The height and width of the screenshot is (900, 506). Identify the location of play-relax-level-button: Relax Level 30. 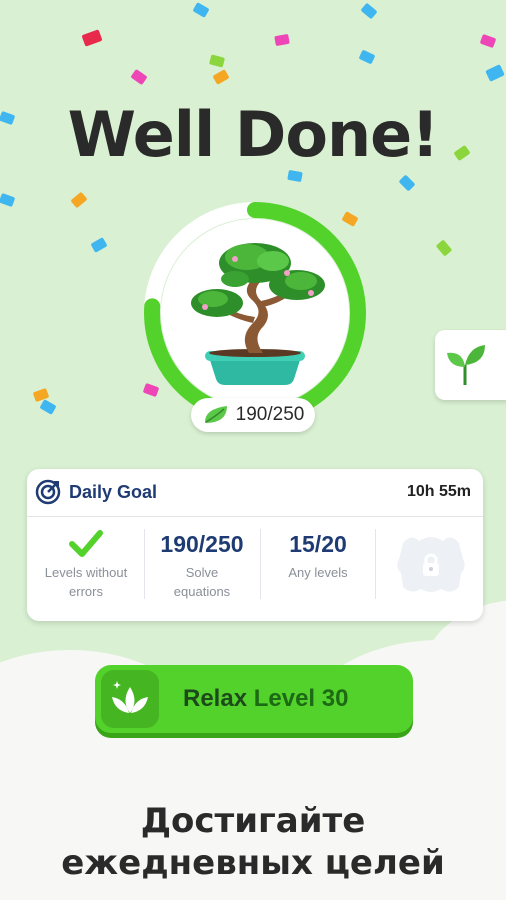
(254, 699).